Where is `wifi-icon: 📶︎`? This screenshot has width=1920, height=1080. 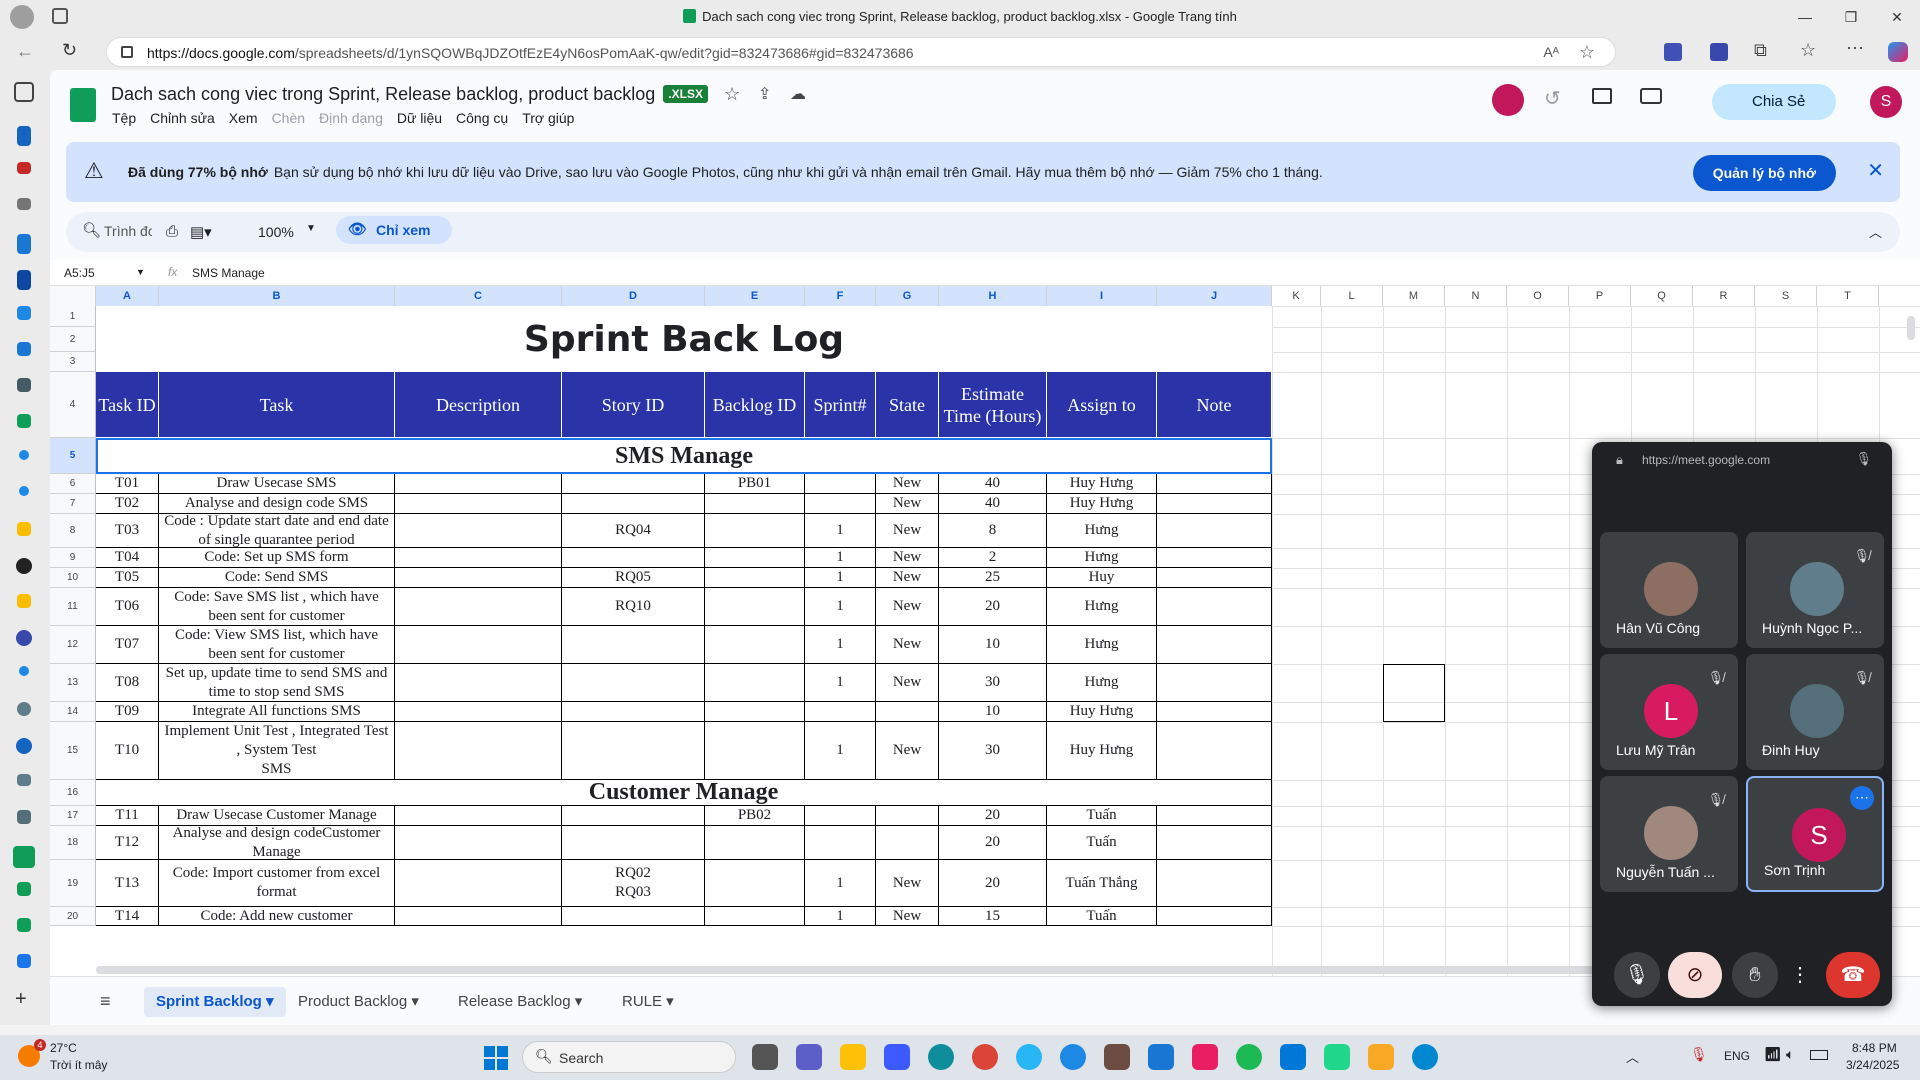 wifi-icon: 📶︎ is located at coordinates (1773, 1054).